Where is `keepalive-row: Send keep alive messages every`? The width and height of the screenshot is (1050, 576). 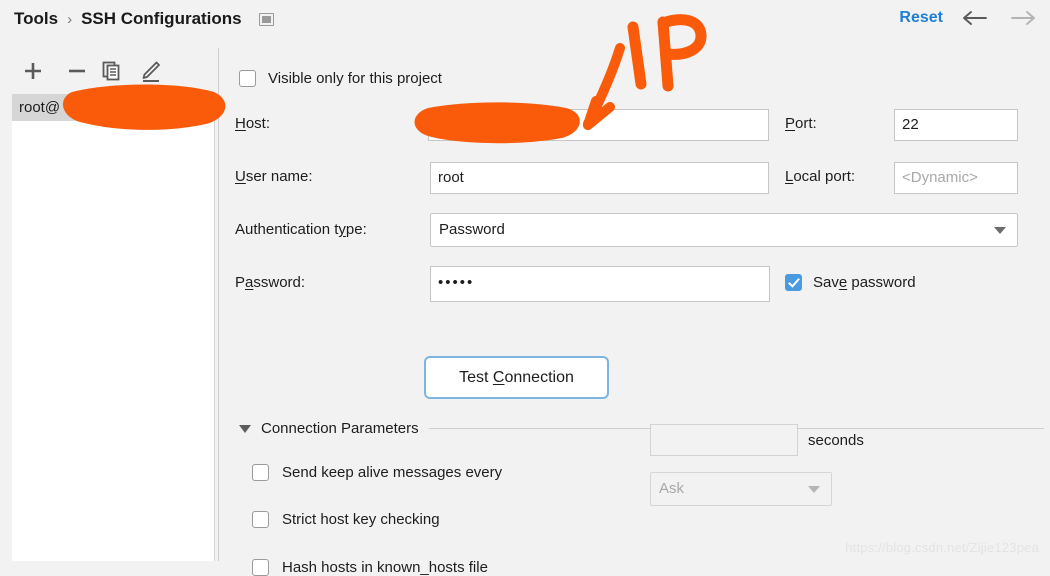 keepalive-row: Send keep alive messages every is located at coordinates (377, 472).